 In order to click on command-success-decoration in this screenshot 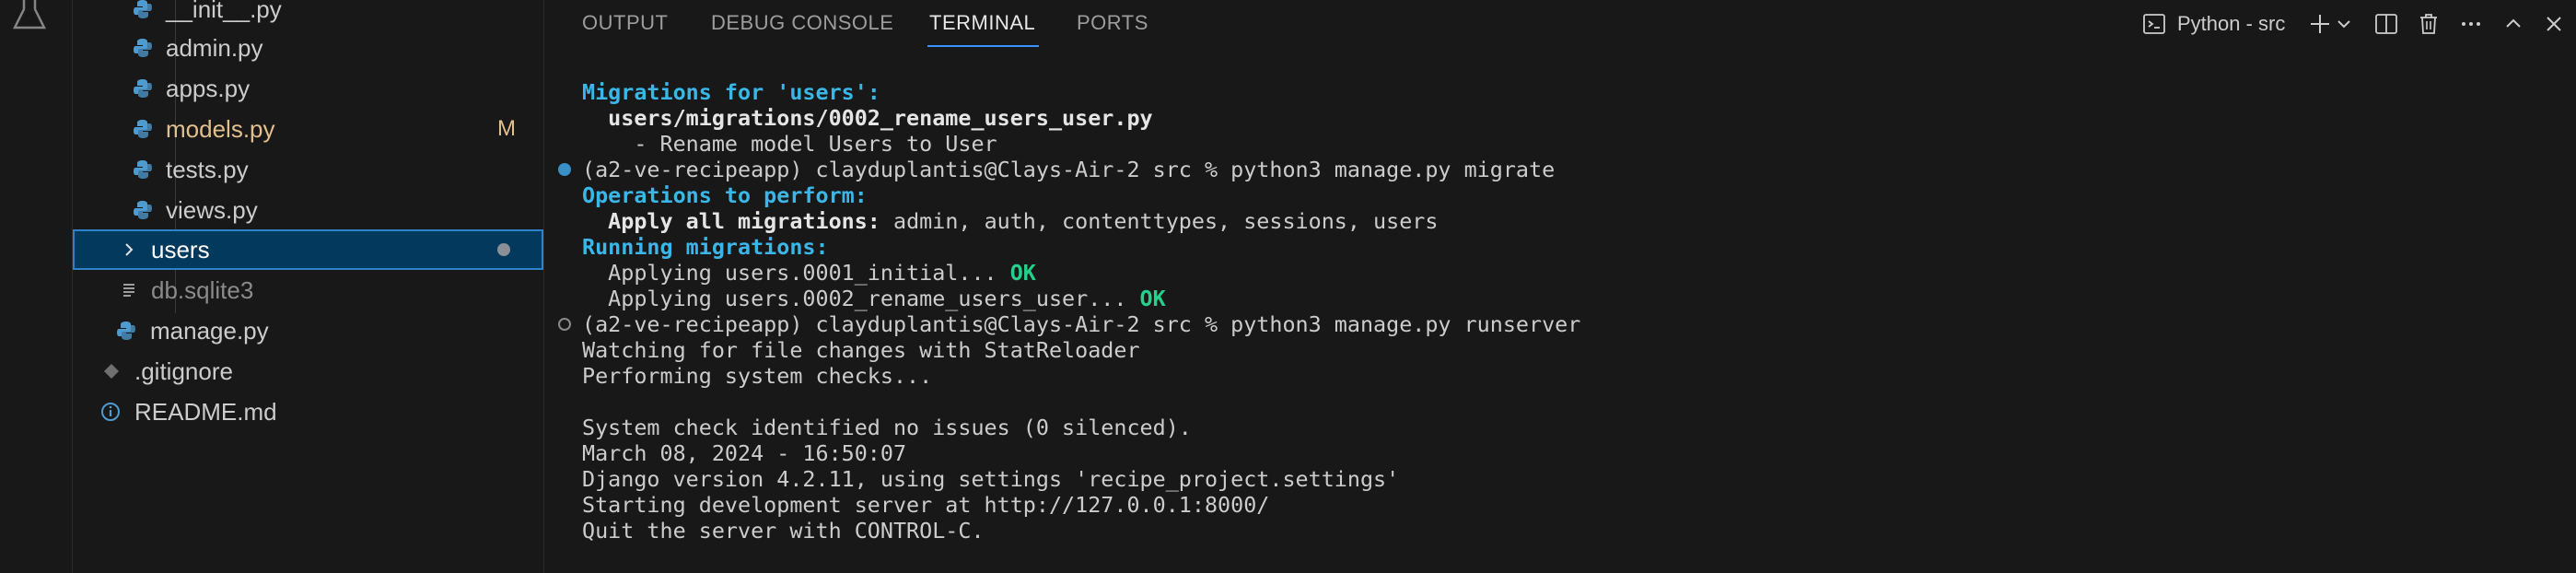, I will do `click(564, 170)`.